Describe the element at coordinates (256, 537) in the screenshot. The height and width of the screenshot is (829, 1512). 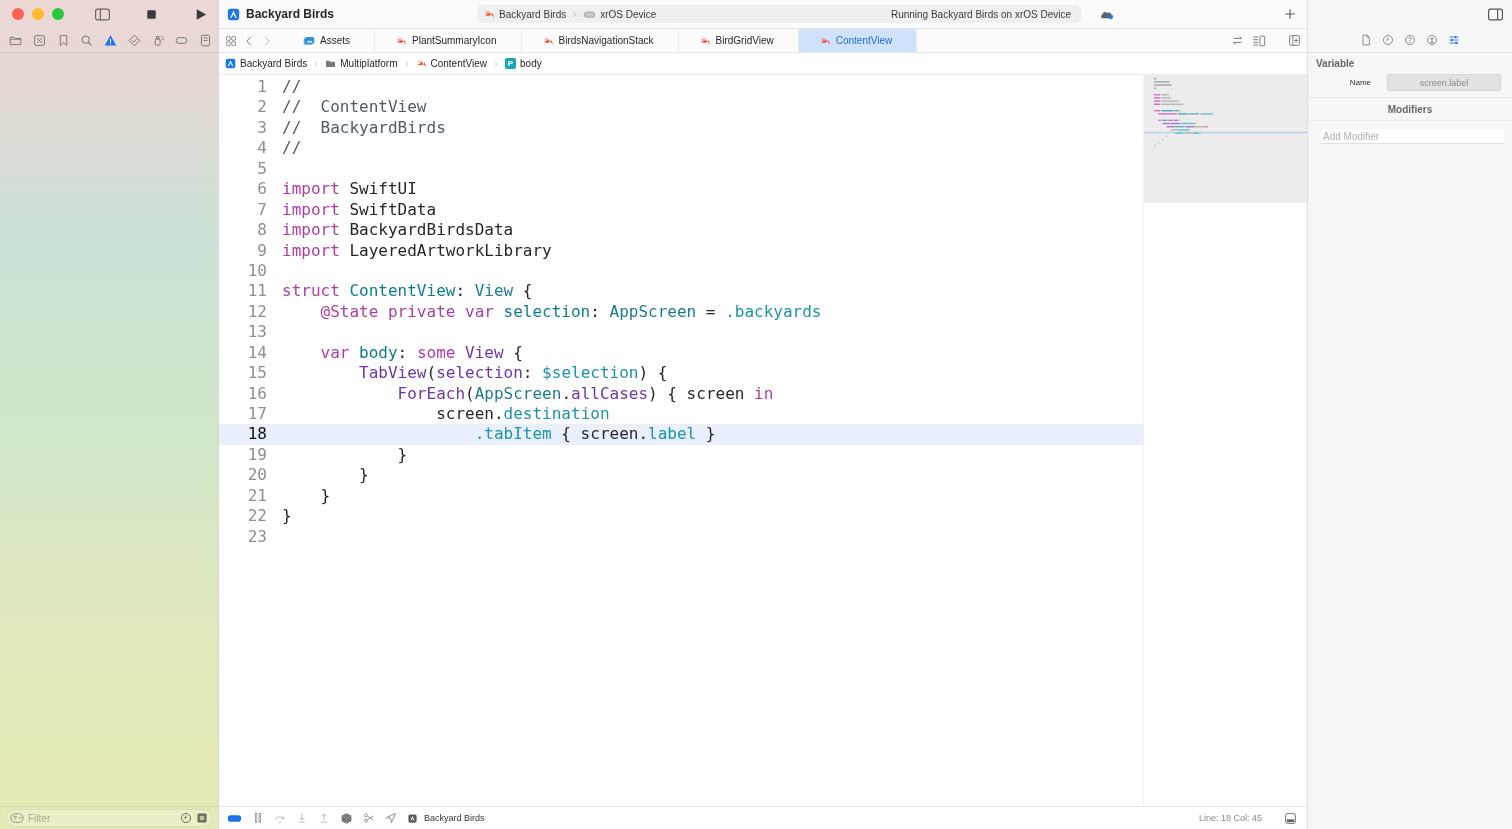
I see `line-number: 23` at that location.